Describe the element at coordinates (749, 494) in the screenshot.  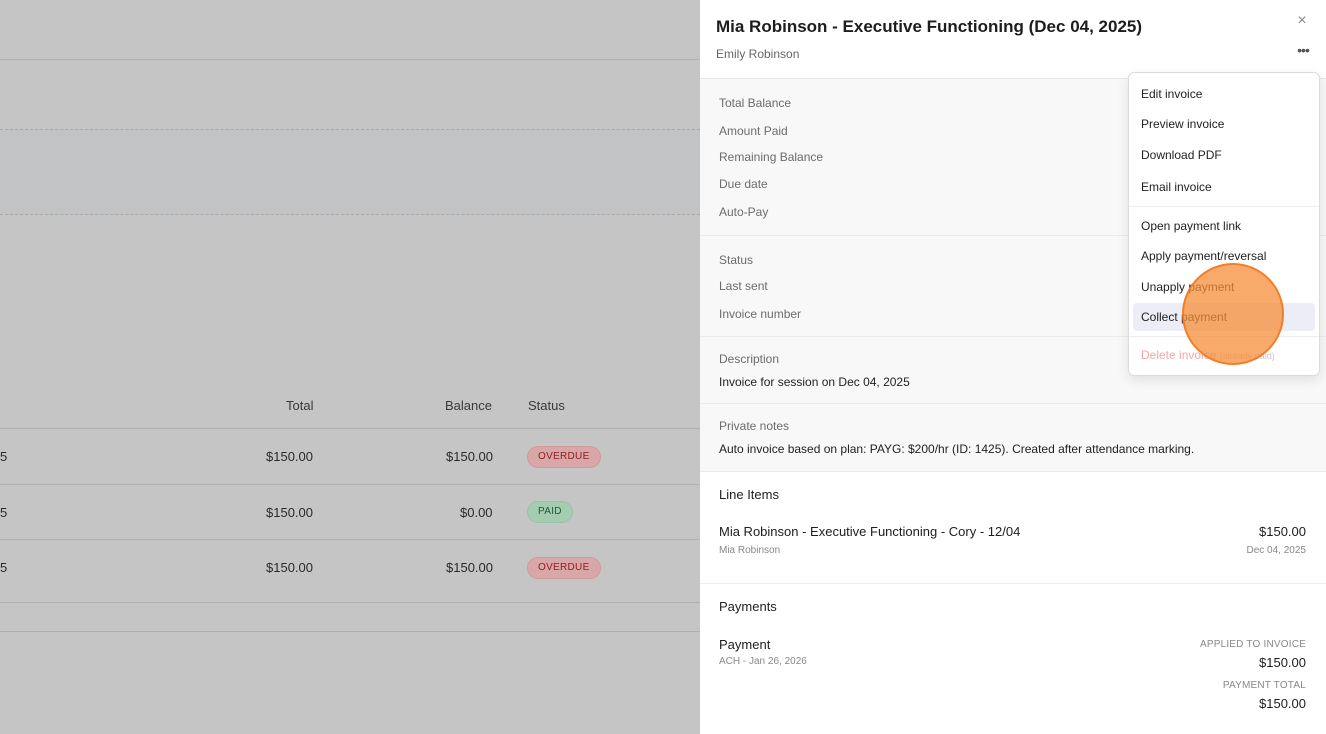
I see `line-items-title: Line Items` at that location.